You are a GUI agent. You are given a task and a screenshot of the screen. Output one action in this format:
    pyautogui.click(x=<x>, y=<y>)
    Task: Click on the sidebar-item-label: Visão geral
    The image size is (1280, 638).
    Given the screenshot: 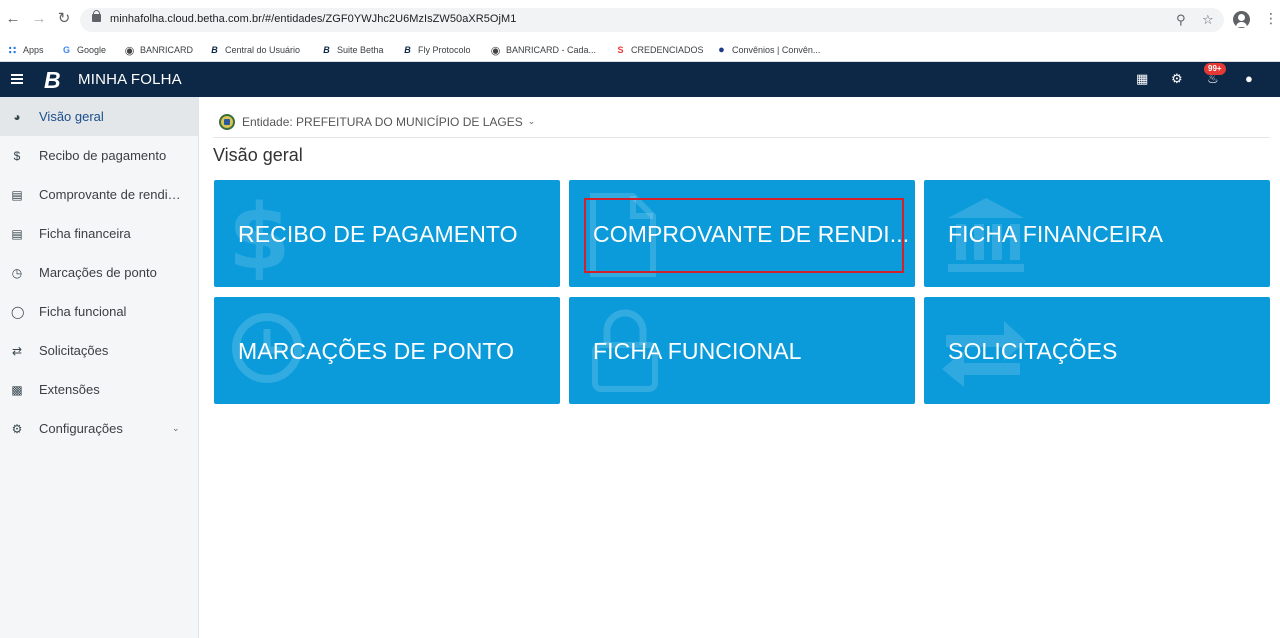 What is the action you would take?
    pyautogui.click(x=71, y=116)
    